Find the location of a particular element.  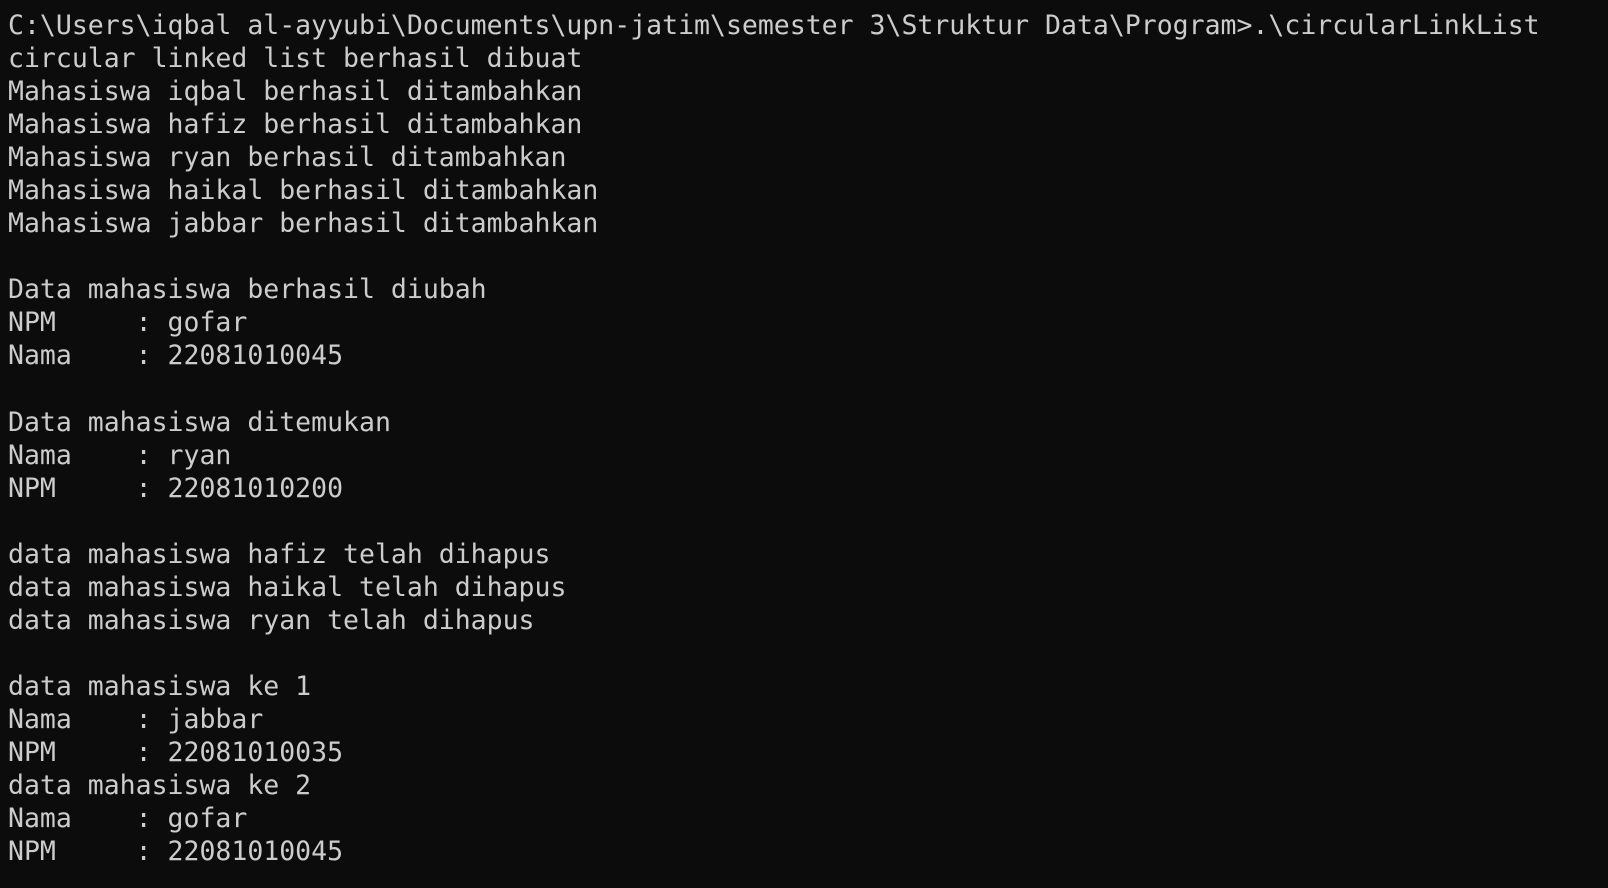

output-line-added: Mahasiswa haikal berhasil ditambahkan is located at coordinates (303, 191).